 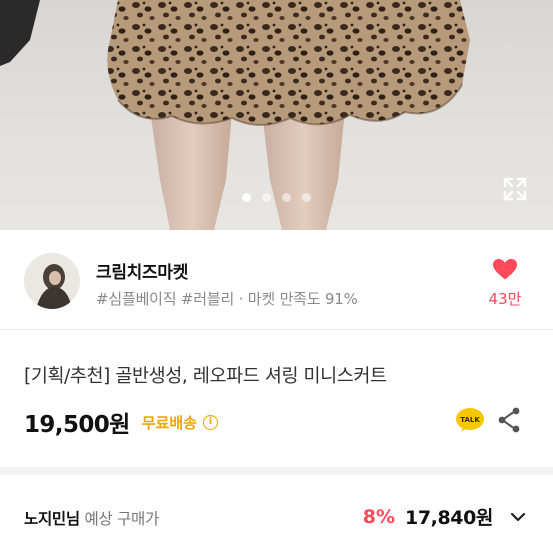 What do you see at coordinates (227, 299) in the screenshot?
I see `seller-tags: #심플베이직 #러블리 · 마켓 만족도 91%` at bounding box center [227, 299].